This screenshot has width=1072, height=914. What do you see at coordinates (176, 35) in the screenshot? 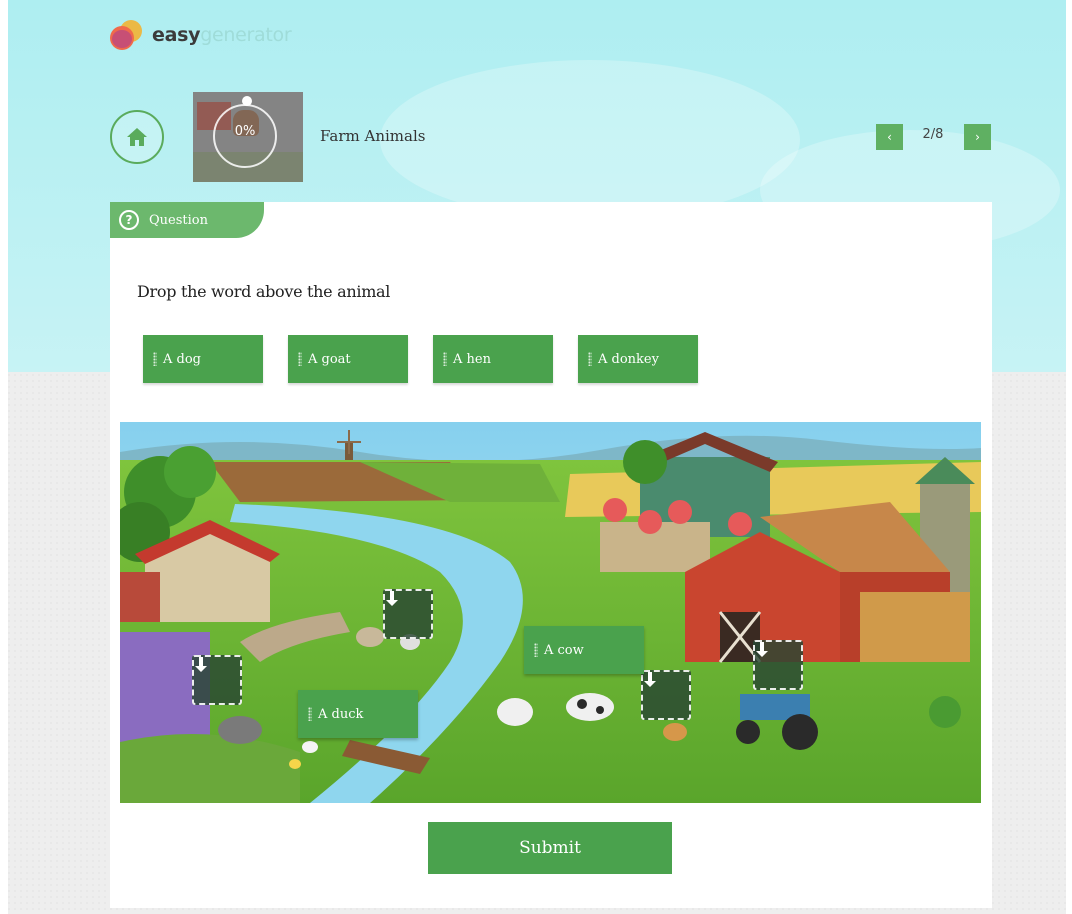
I see `brand-name-part1: easy` at bounding box center [176, 35].